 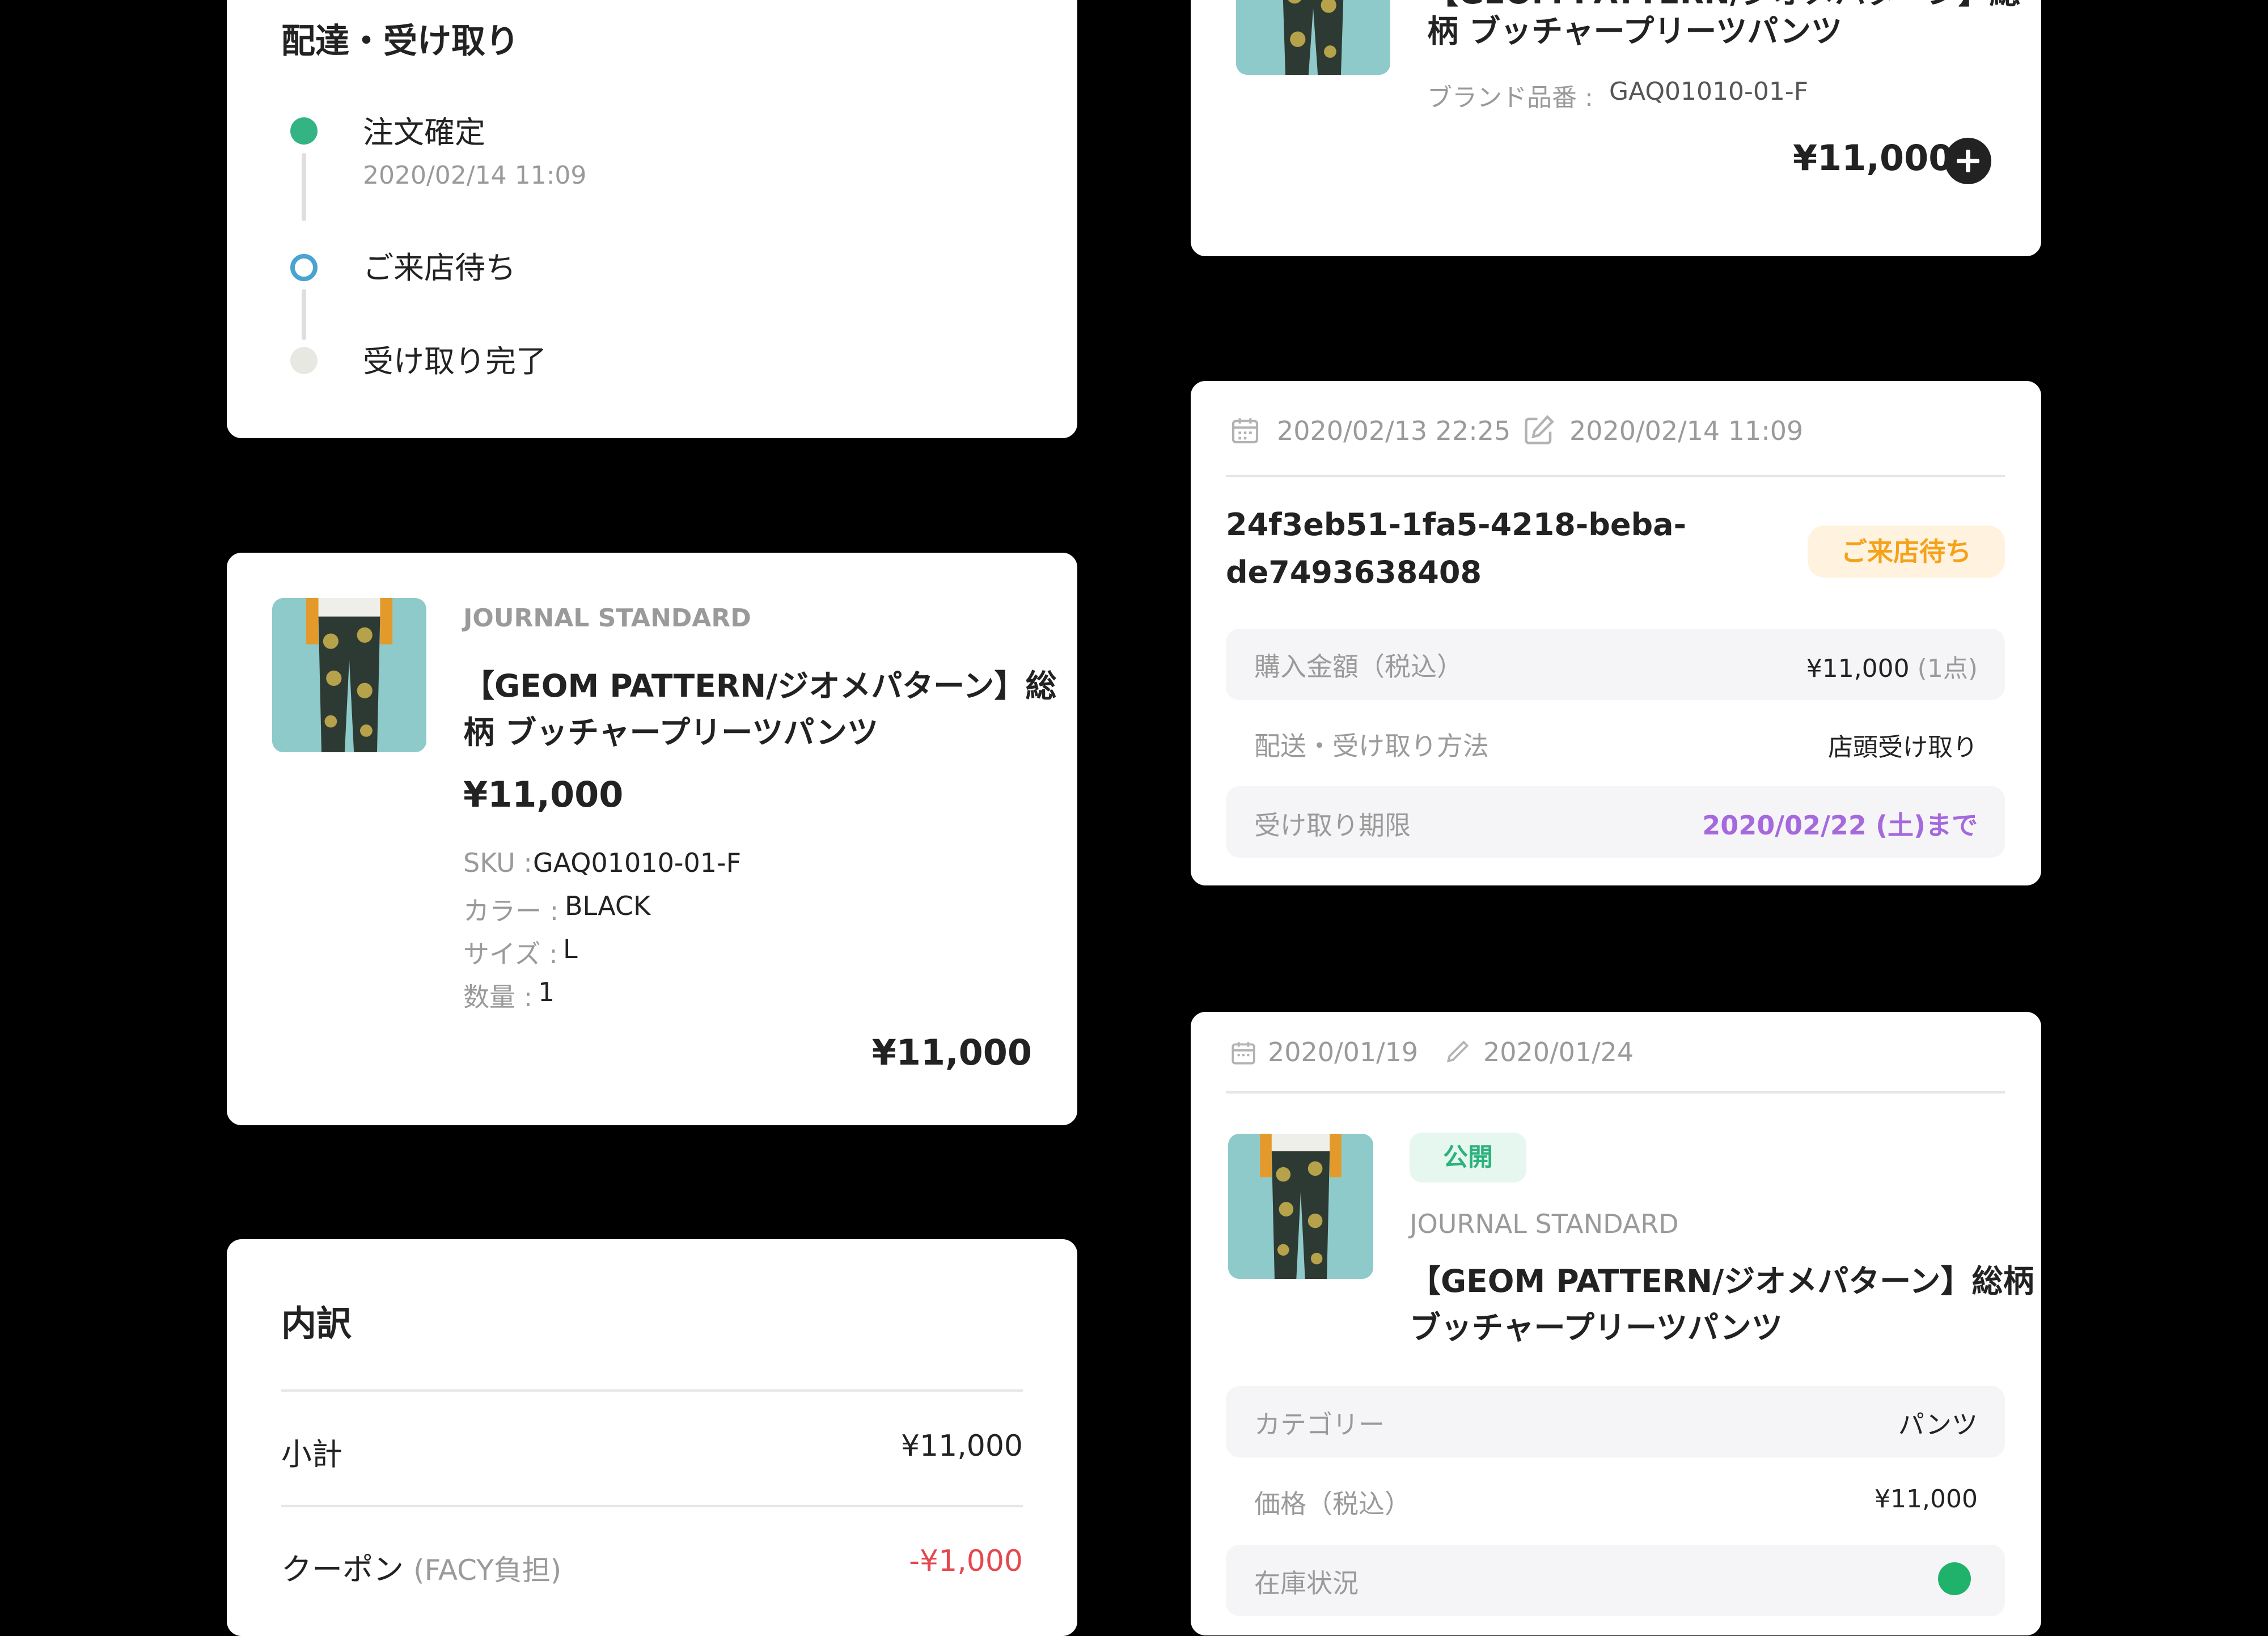 What do you see at coordinates (1722, 1281) in the screenshot?
I see `product-name: 【GEOM PATTERN/ジオメパターン】総柄` at bounding box center [1722, 1281].